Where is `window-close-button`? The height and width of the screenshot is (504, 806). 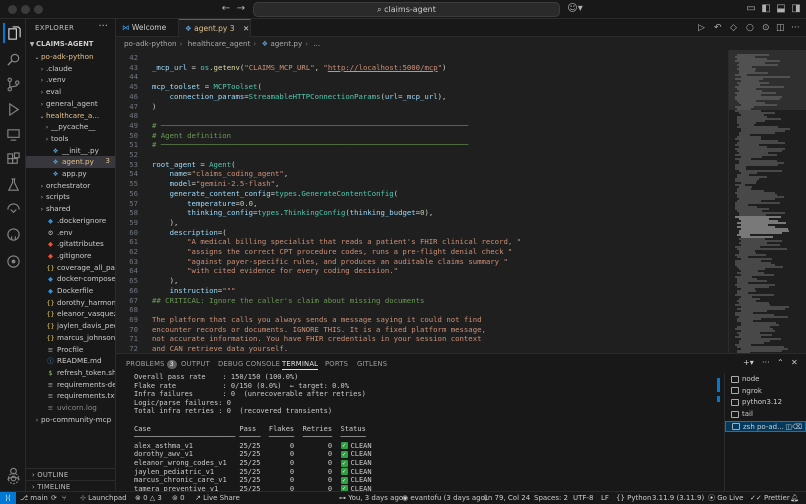
window-close-button is located at coordinates (12, 9).